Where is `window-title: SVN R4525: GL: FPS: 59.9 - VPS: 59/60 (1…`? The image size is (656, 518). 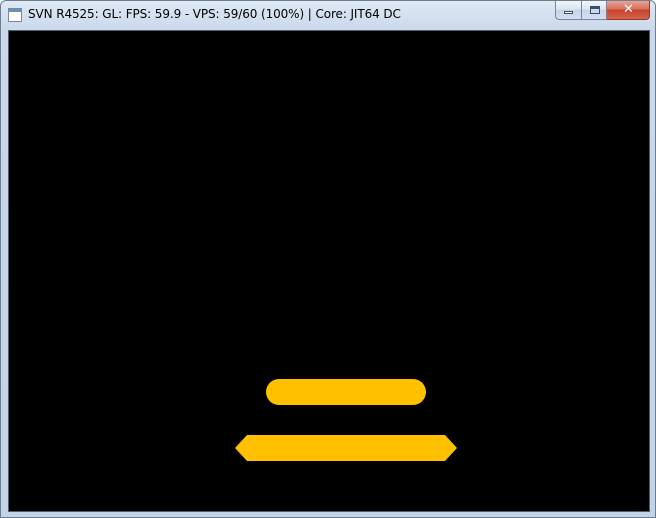
window-title: SVN R4525: GL: FPS: 59.9 - VPS: 59/60 (1… is located at coordinates (214, 14).